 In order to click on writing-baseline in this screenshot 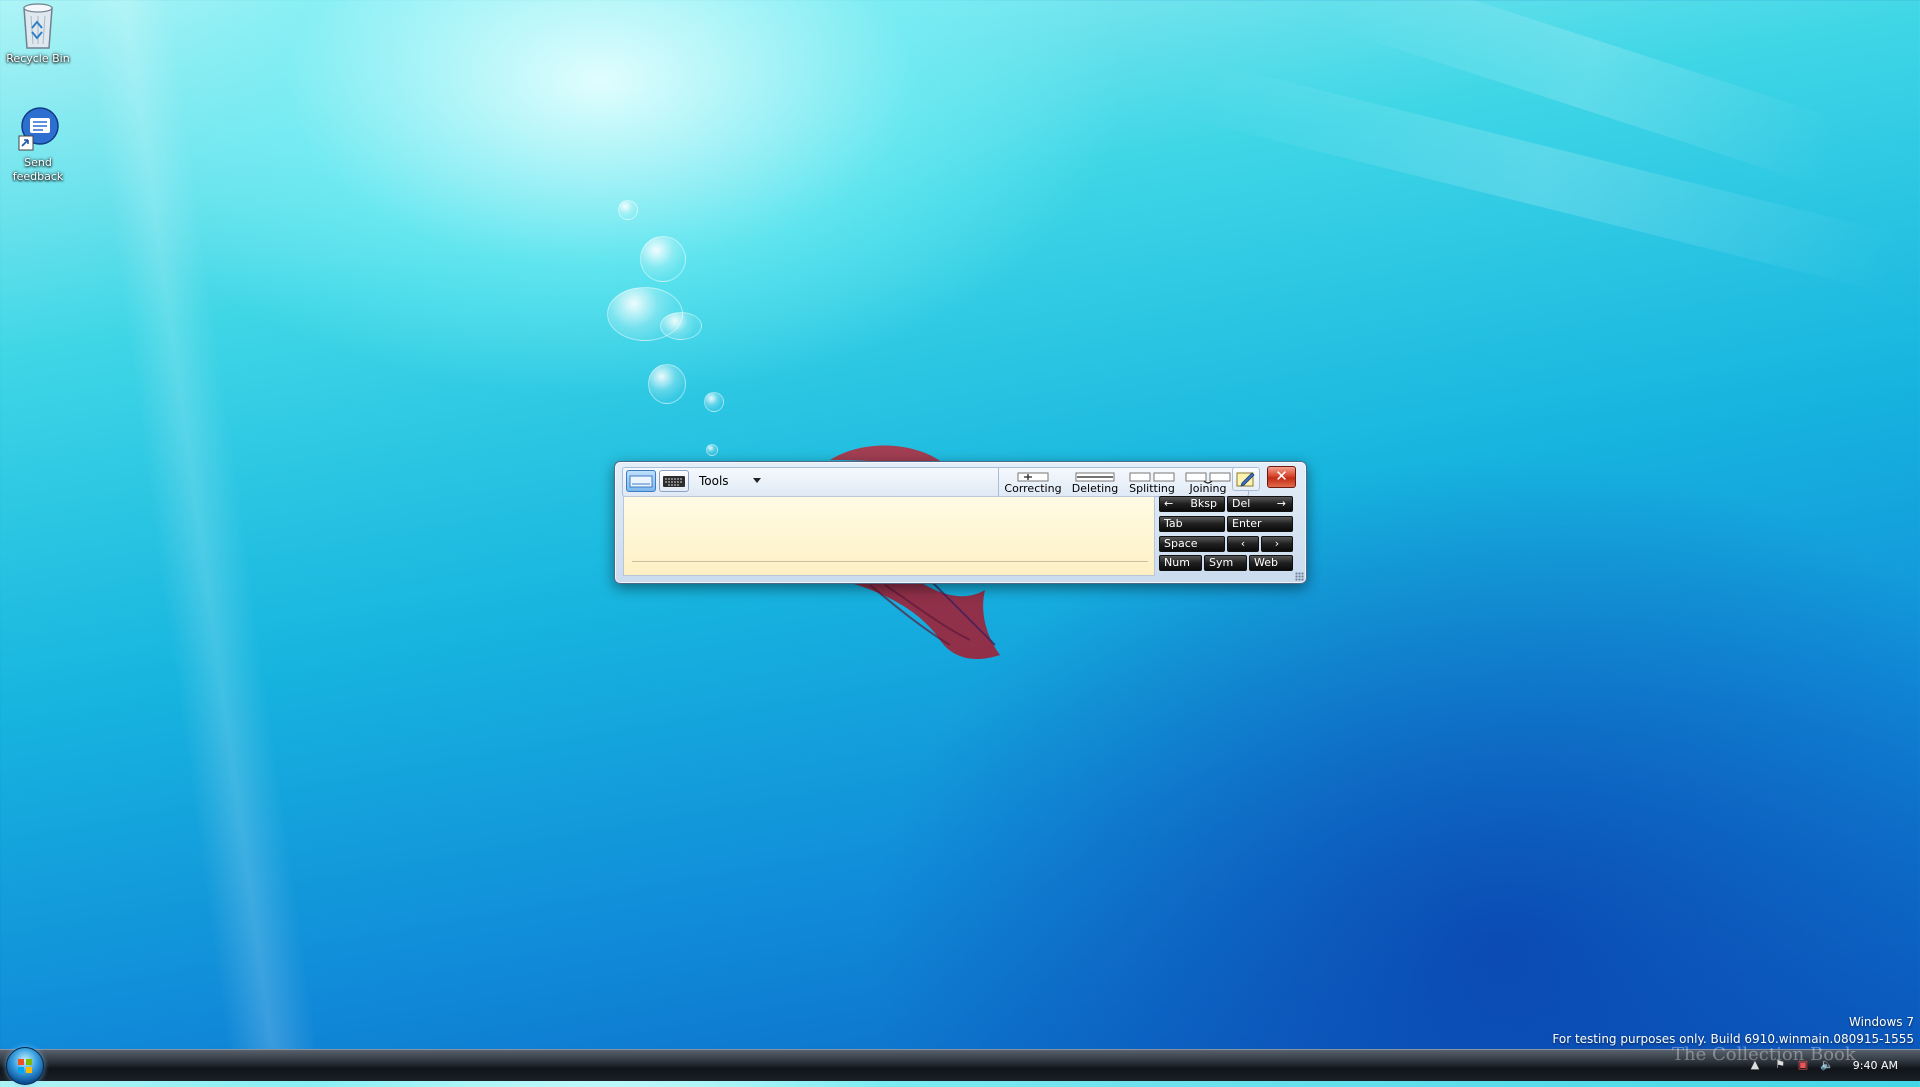, I will do `click(890, 561)`.